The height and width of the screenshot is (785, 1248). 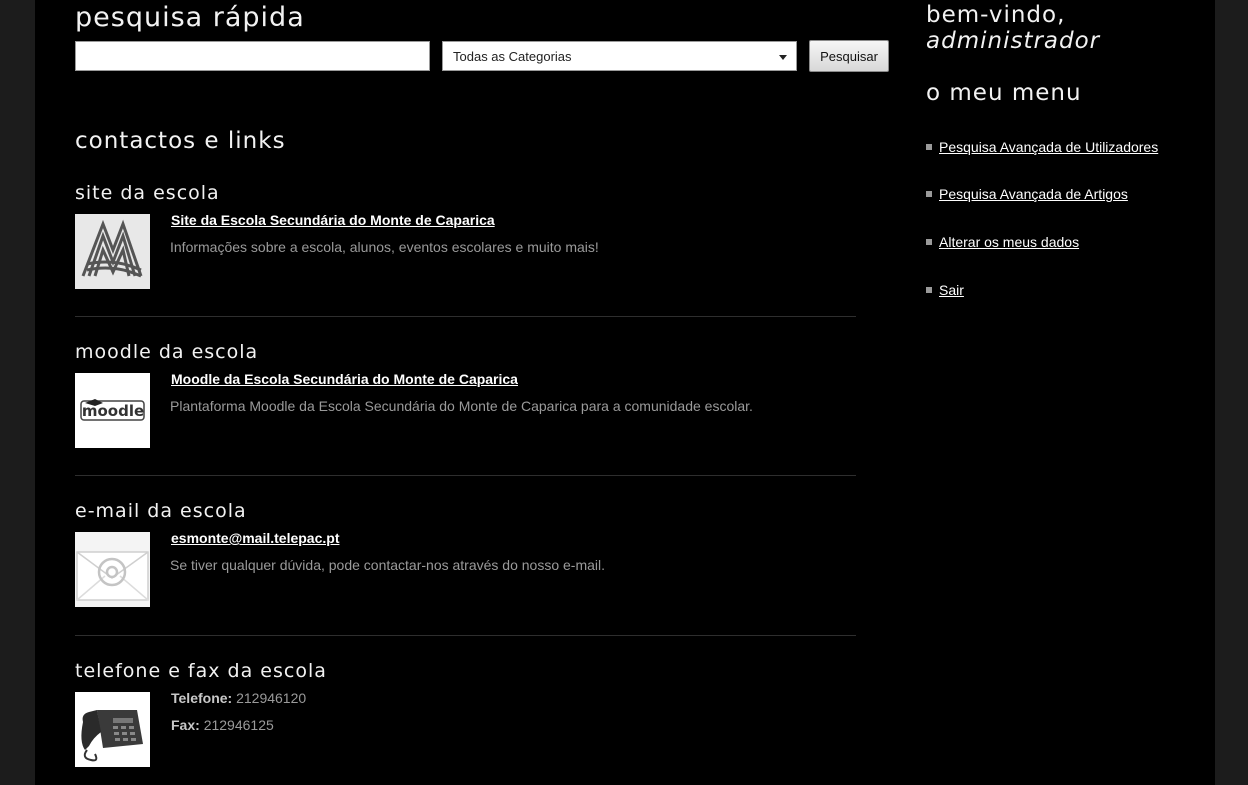 What do you see at coordinates (238, 725) in the screenshot?
I see `fax-value: 212946125` at bounding box center [238, 725].